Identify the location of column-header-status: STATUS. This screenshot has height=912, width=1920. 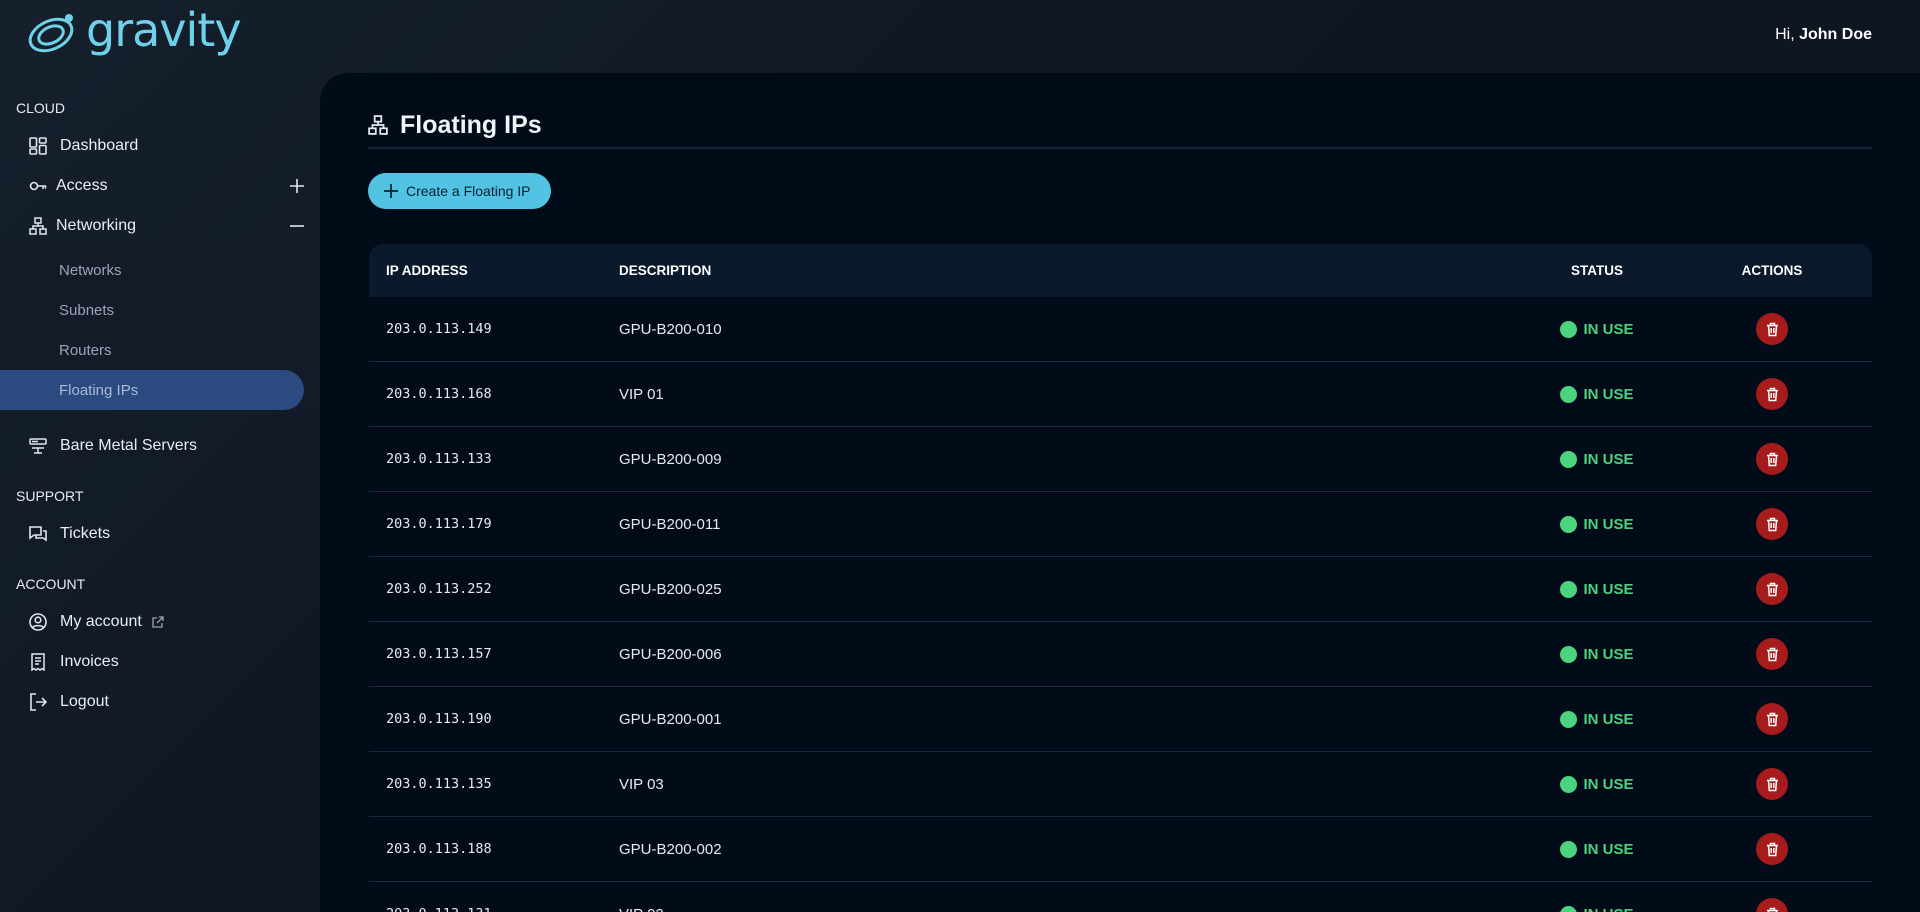
(1597, 270).